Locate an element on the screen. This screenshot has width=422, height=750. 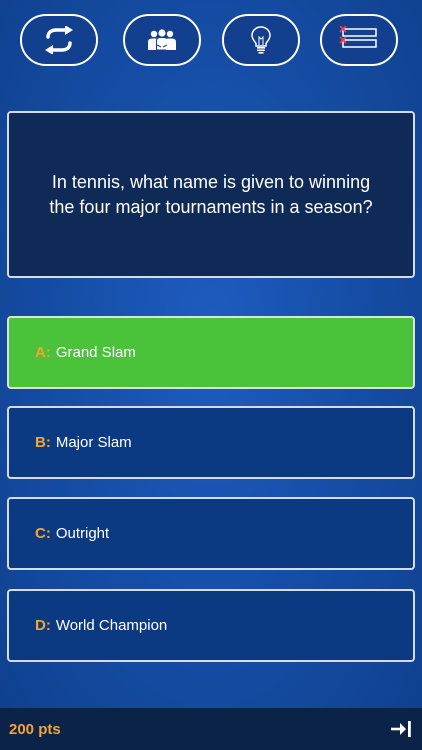
answer-letter: A: is located at coordinates (43, 352).